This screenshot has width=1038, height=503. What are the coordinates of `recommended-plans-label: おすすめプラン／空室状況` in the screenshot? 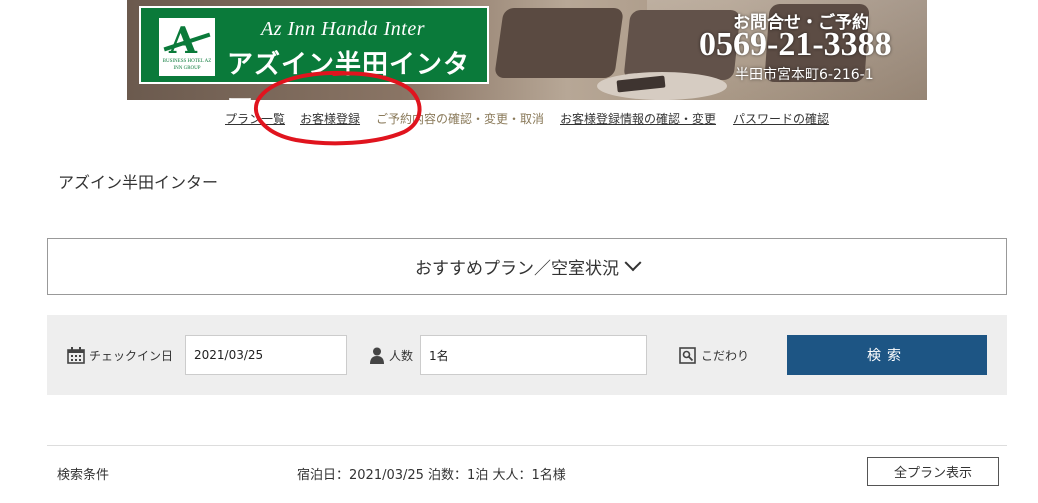 It's located at (517, 269).